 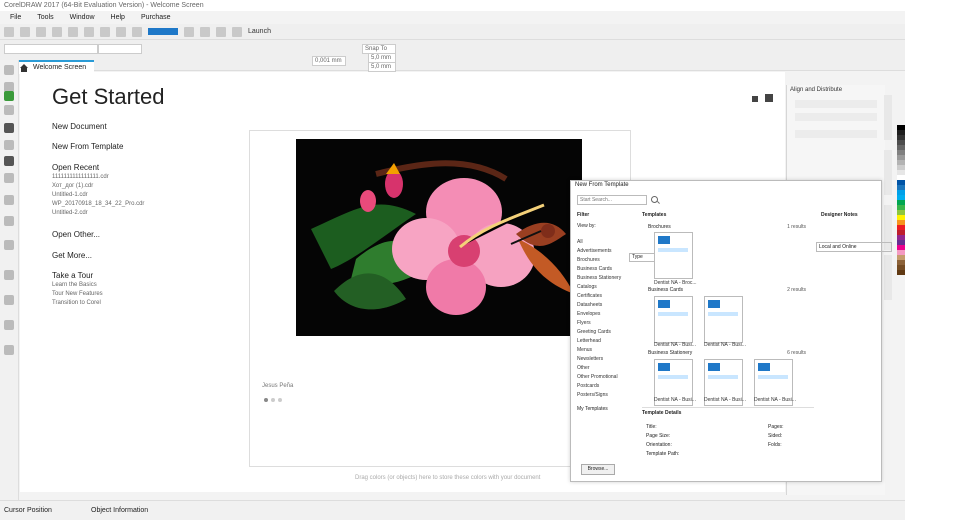 What do you see at coordinates (41, 31) in the screenshot?
I see `save-icon` at bounding box center [41, 31].